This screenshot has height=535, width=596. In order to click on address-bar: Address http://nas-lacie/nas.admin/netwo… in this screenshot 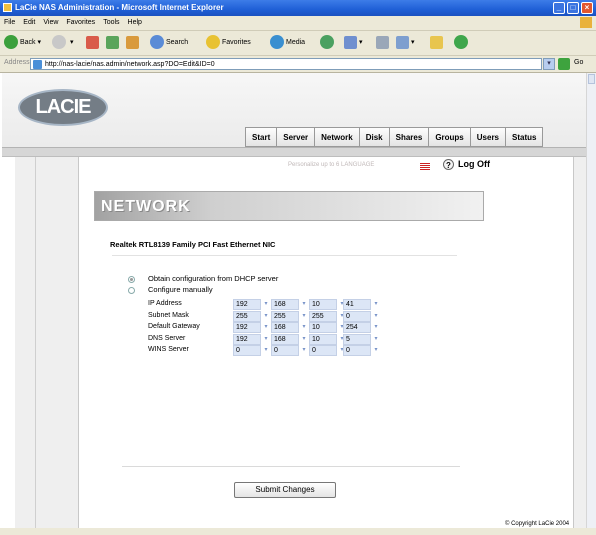, I will do `click(298, 64)`.